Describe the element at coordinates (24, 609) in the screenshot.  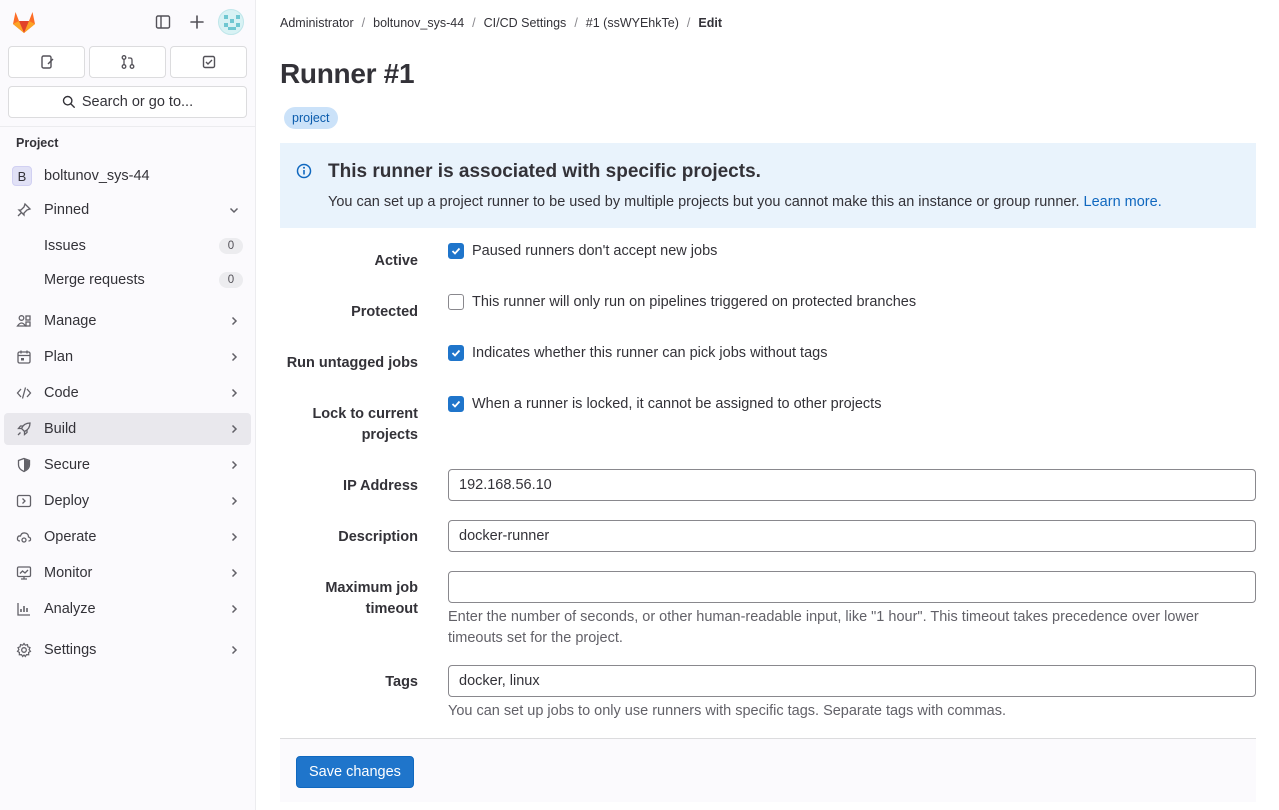
I see `chart-icon` at that location.